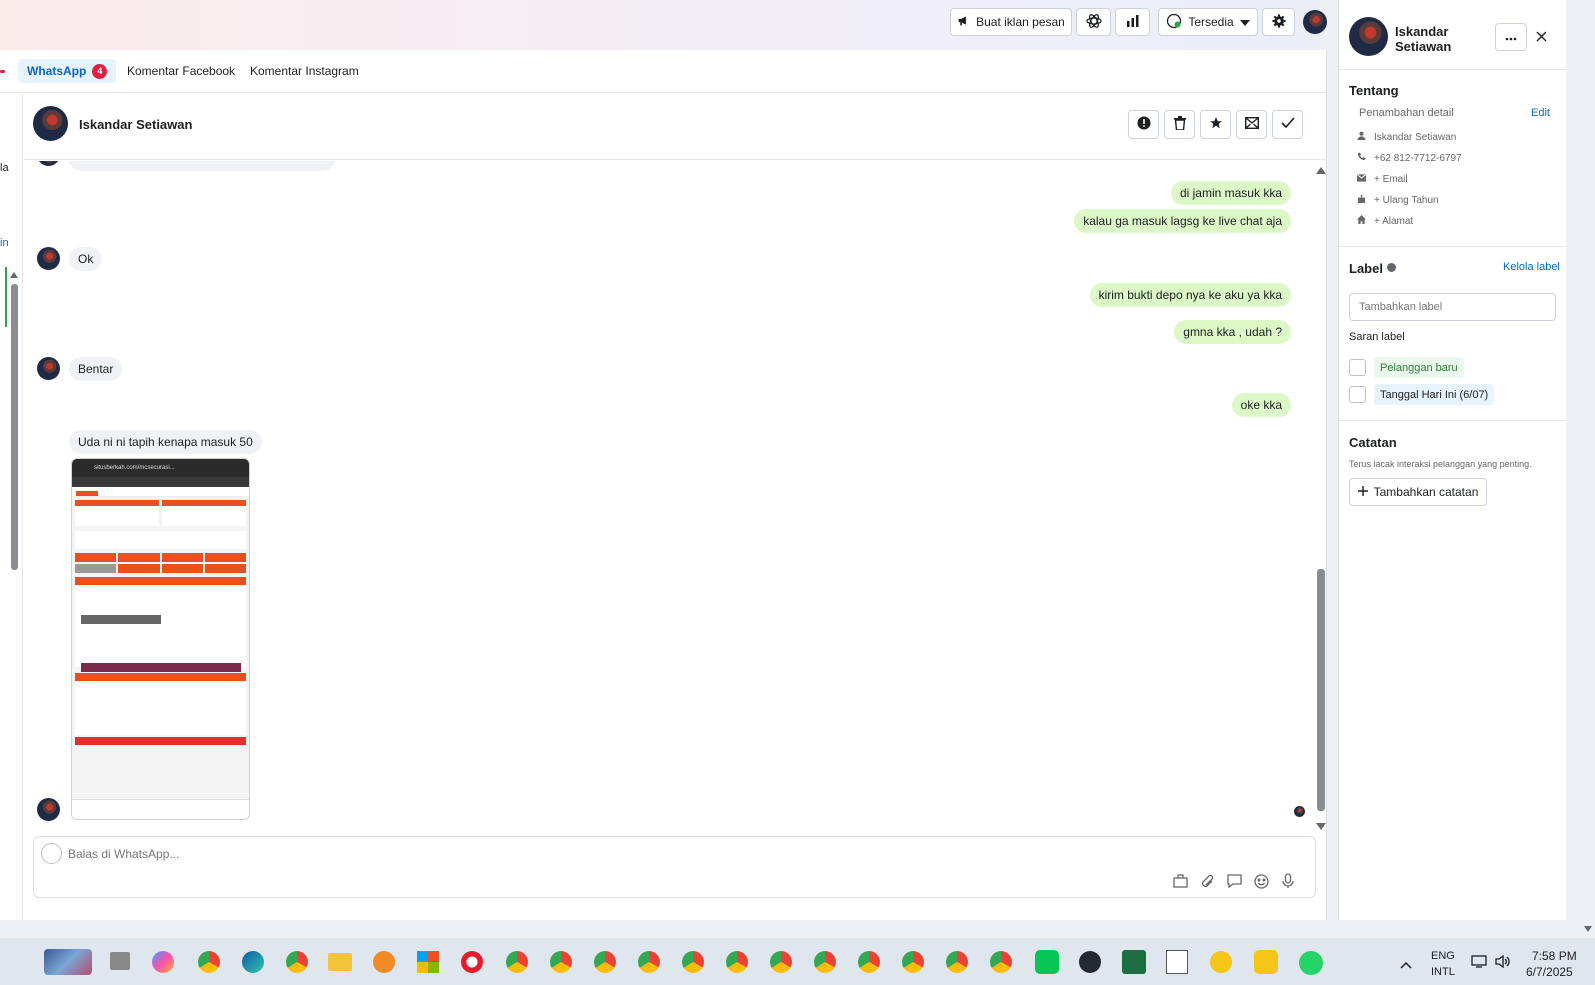 The width and height of the screenshot is (1595, 985). I want to click on tab-instagram-comments: Komentar Instagram, so click(304, 71).